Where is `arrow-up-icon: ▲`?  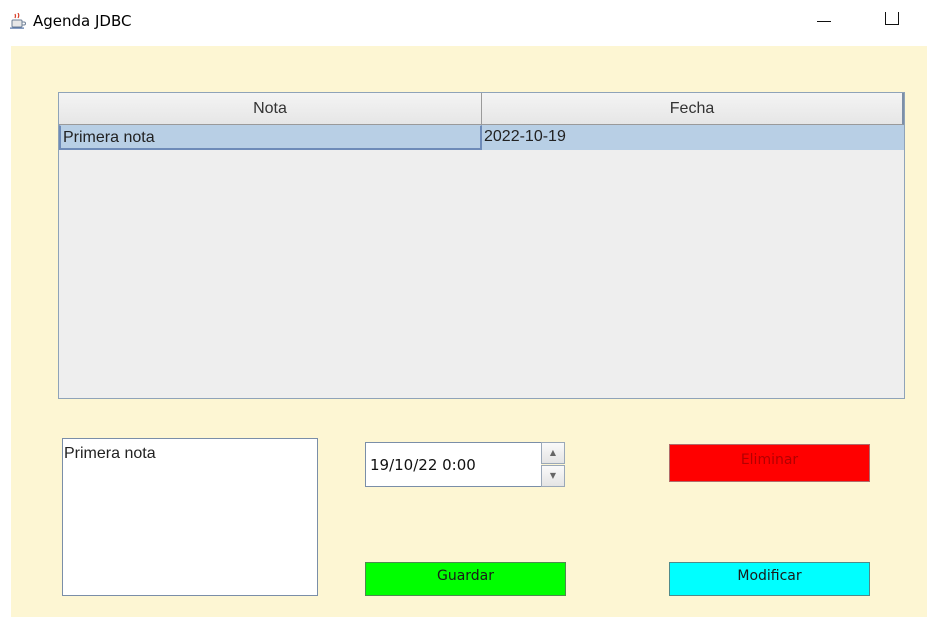
arrow-up-icon: ▲ is located at coordinates (553, 453).